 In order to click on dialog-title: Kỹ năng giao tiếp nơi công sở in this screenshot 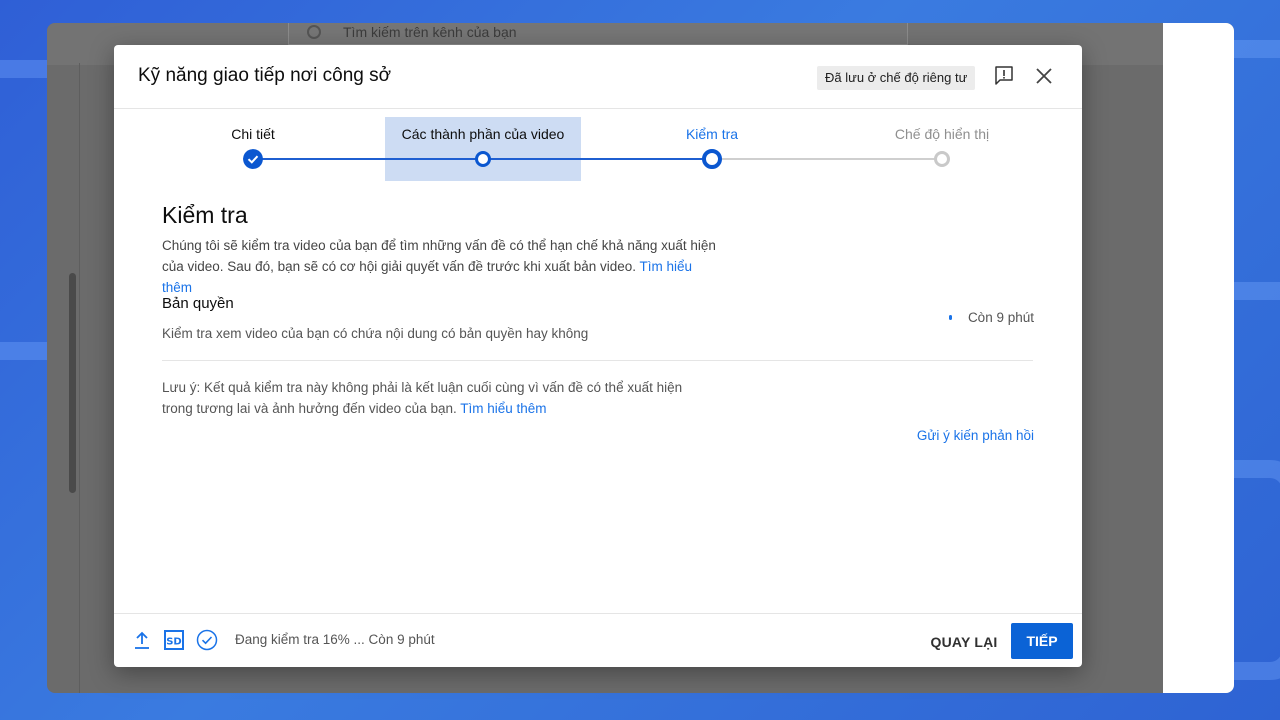, I will do `click(265, 75)`.